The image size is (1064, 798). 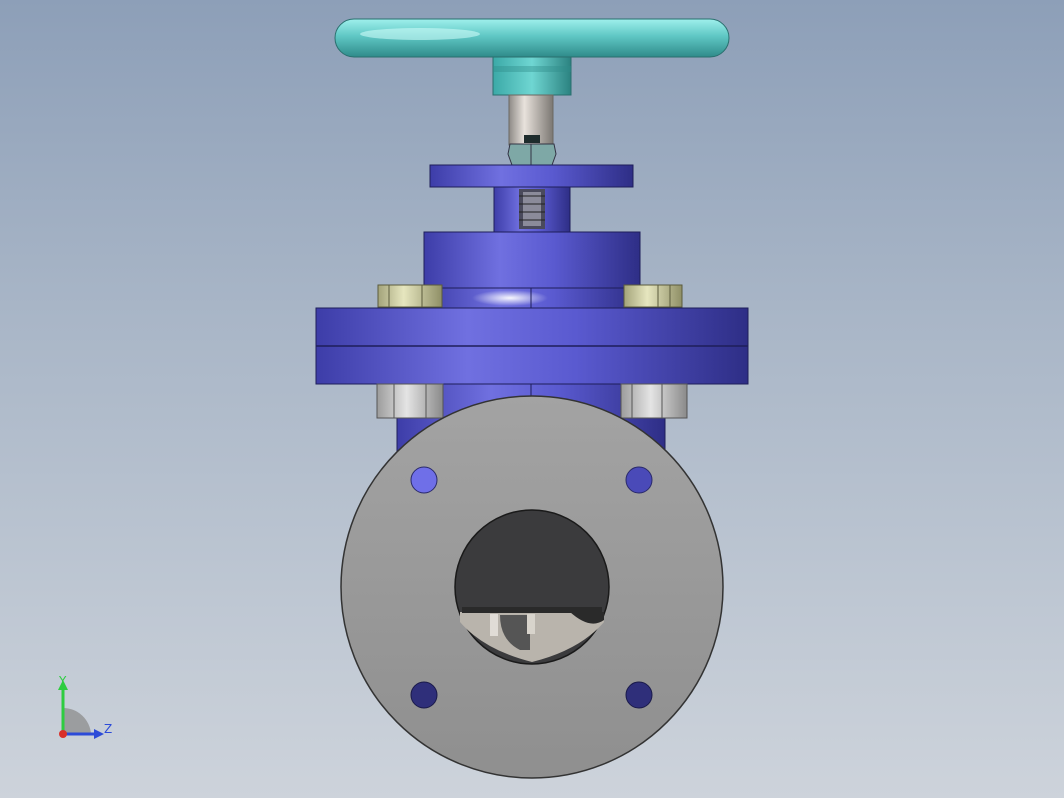 I want to click on body-flange, so click(x=532, y=346).